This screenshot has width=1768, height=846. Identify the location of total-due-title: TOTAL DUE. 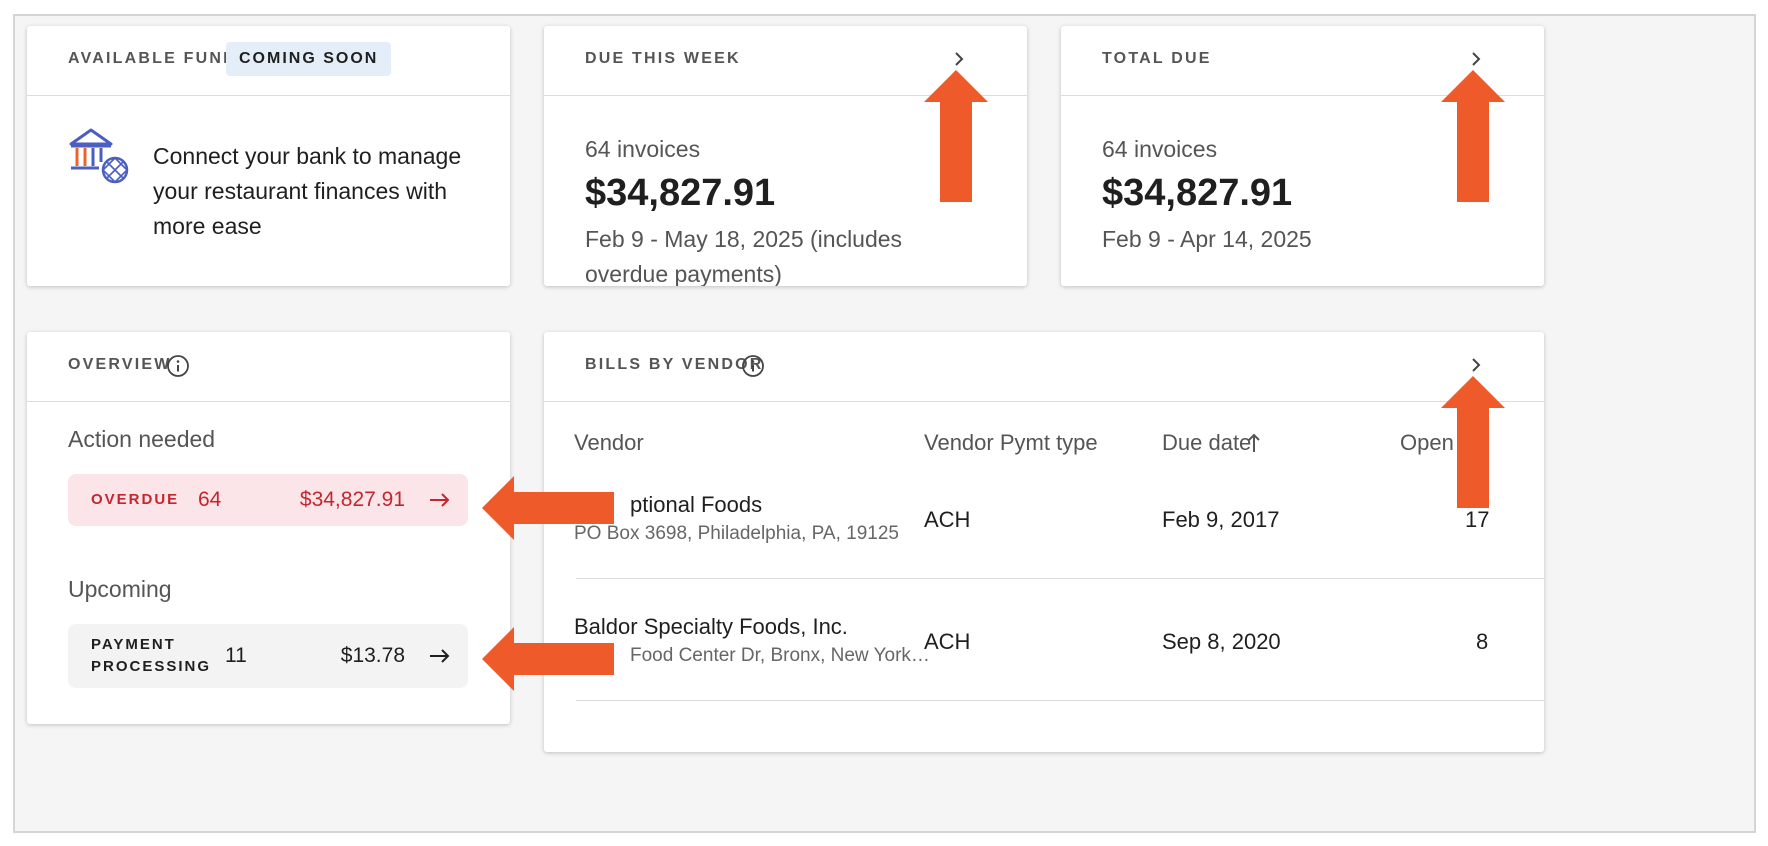
(1157, 58).